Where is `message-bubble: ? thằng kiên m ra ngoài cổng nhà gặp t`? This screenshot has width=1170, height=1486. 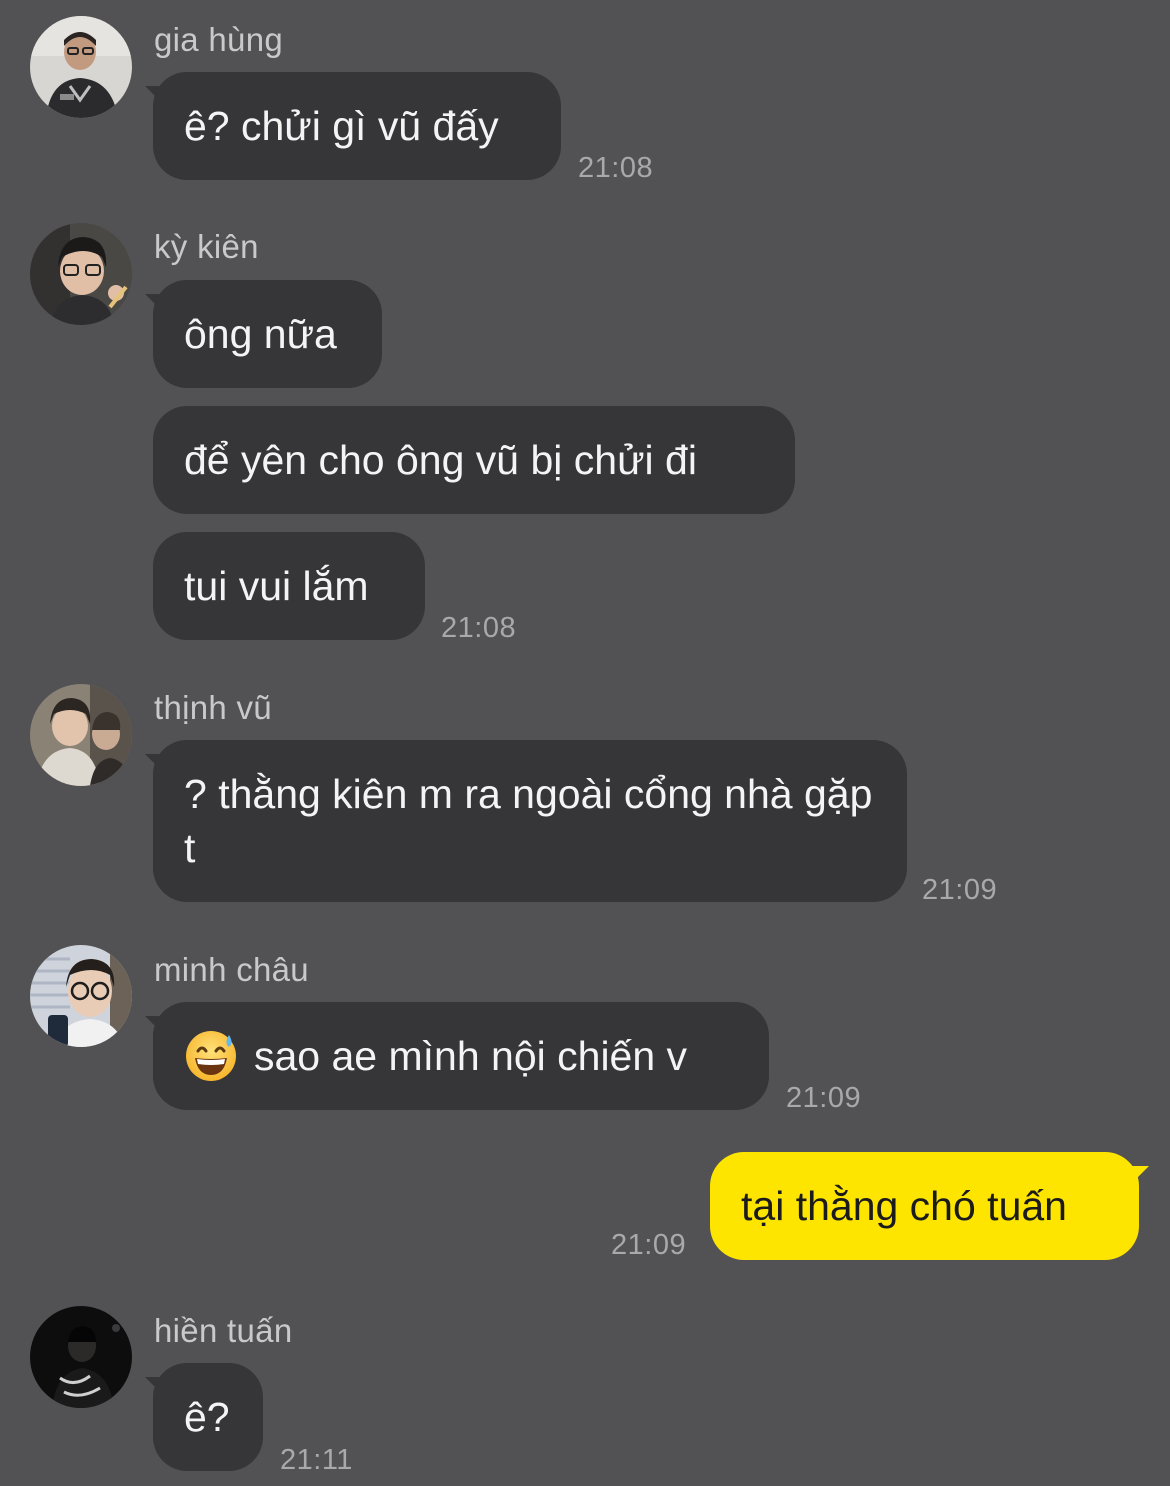
message-bubble: ? thằng kiên m ra ngoài cổng nhà gặp t is located at coordinates (530, 821).